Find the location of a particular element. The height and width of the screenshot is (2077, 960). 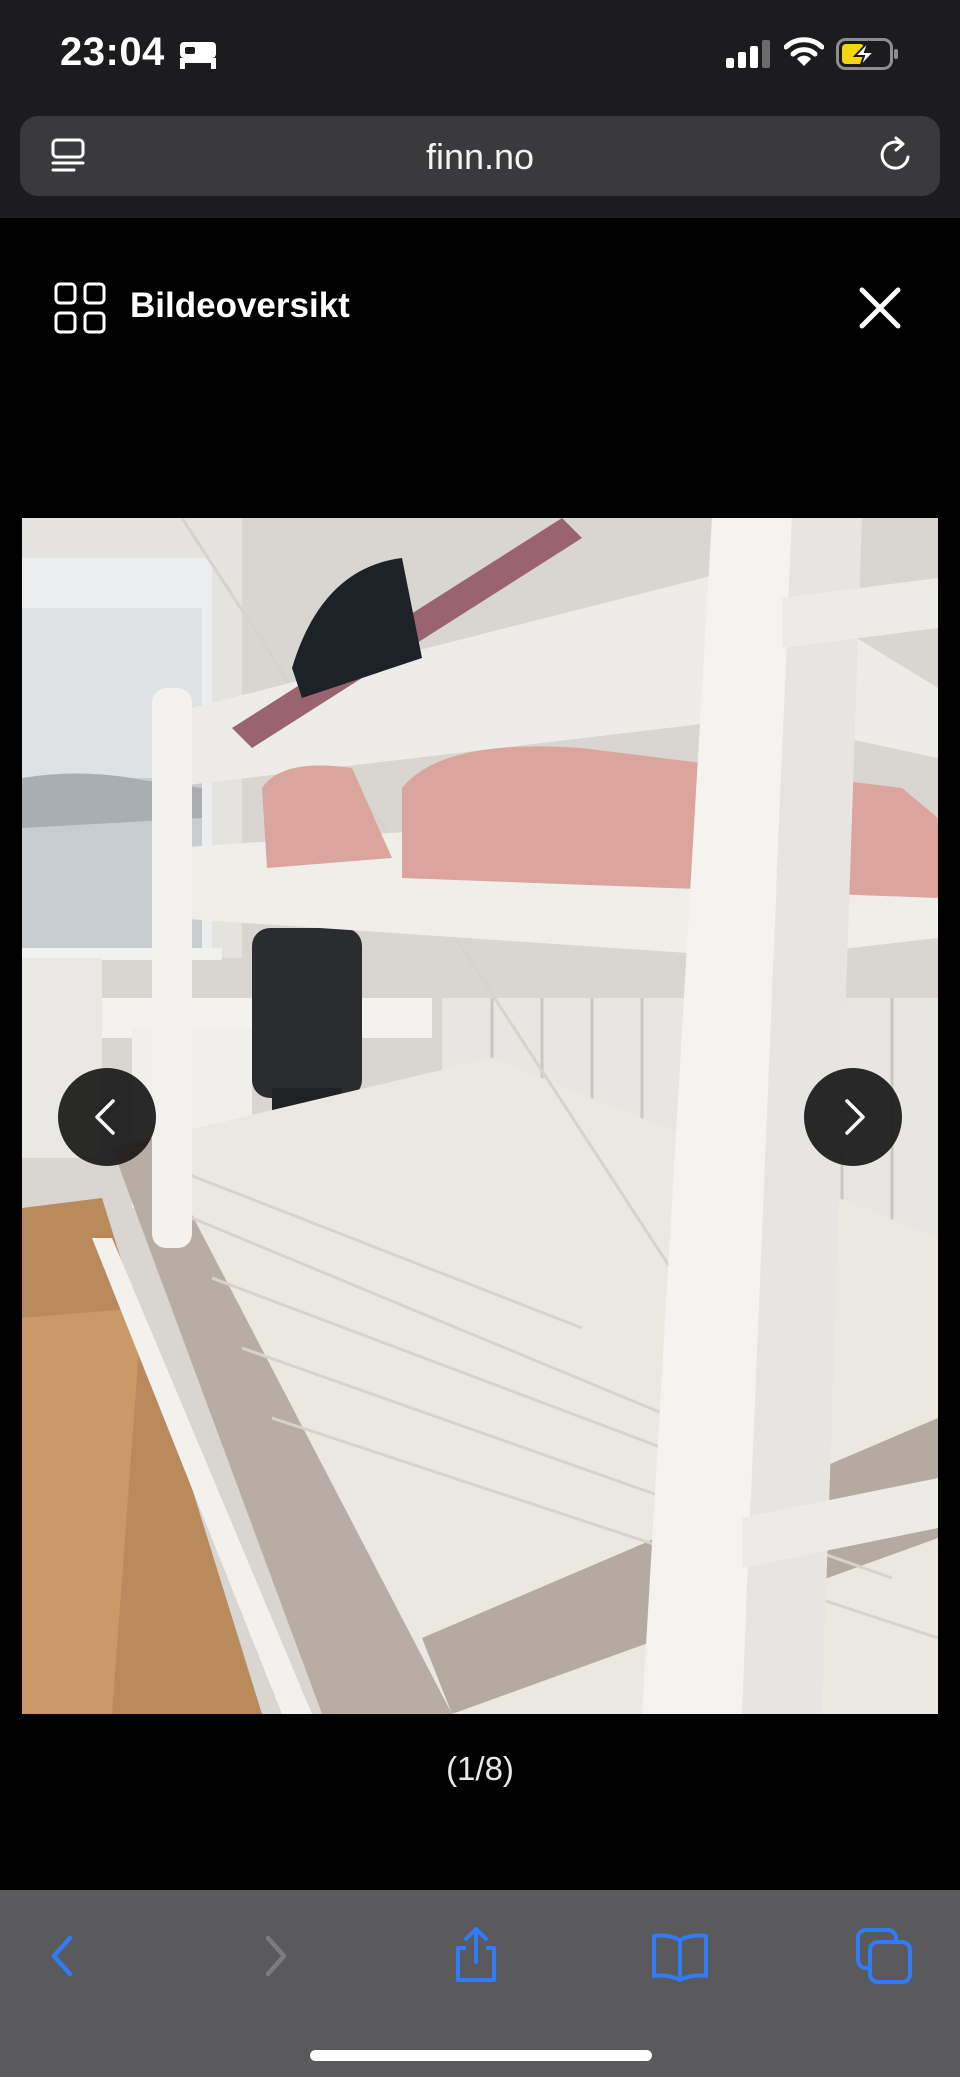

bed-icon is located at coordinates (198, 55).